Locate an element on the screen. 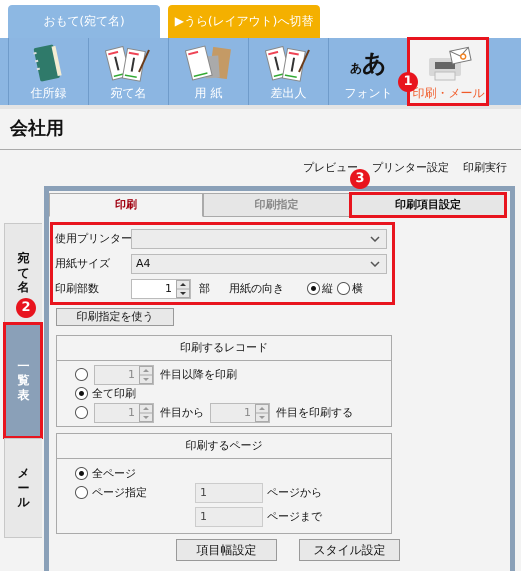  font-icon: ああ is located at coordinates (368, 63).